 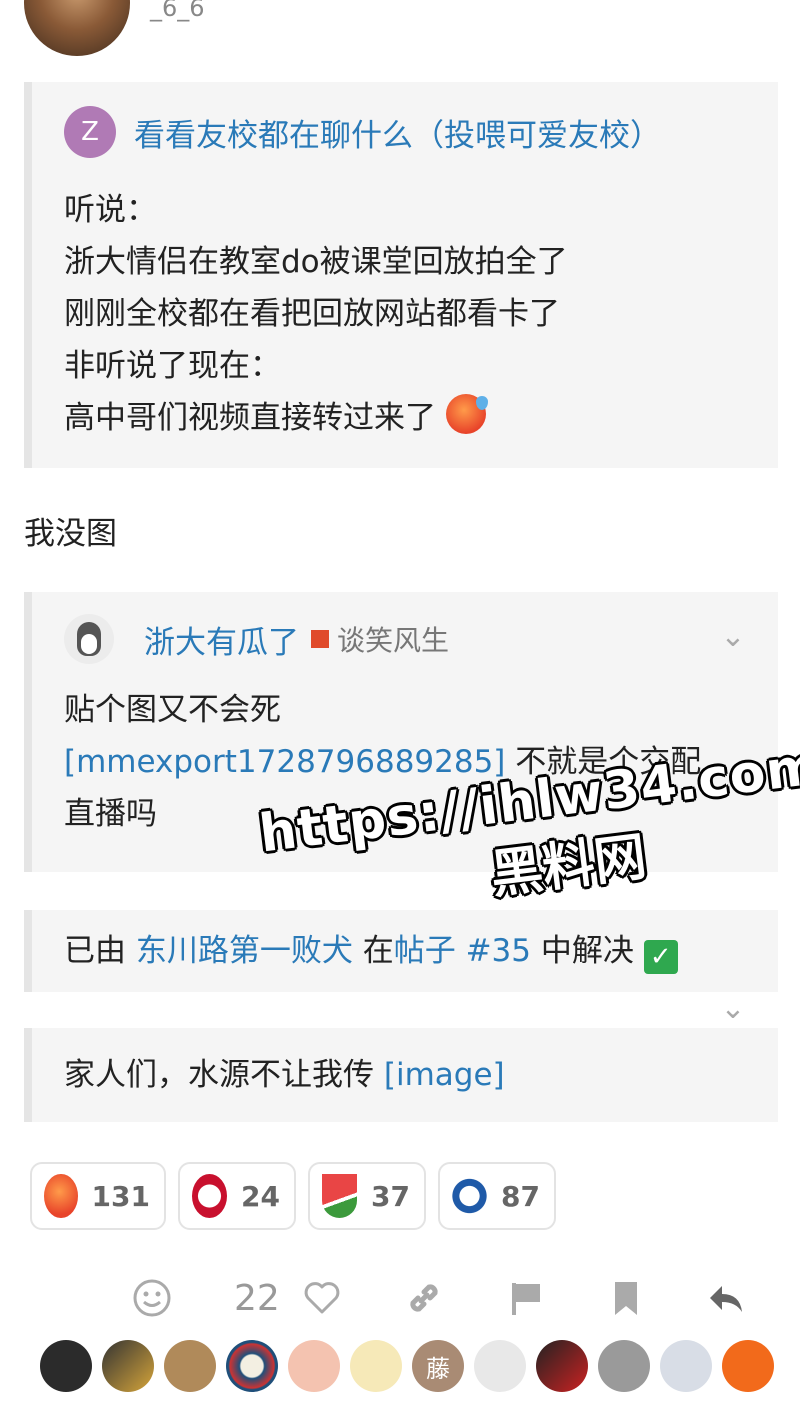 I want to click on kfc-icon, so click(x=210, y=1196).